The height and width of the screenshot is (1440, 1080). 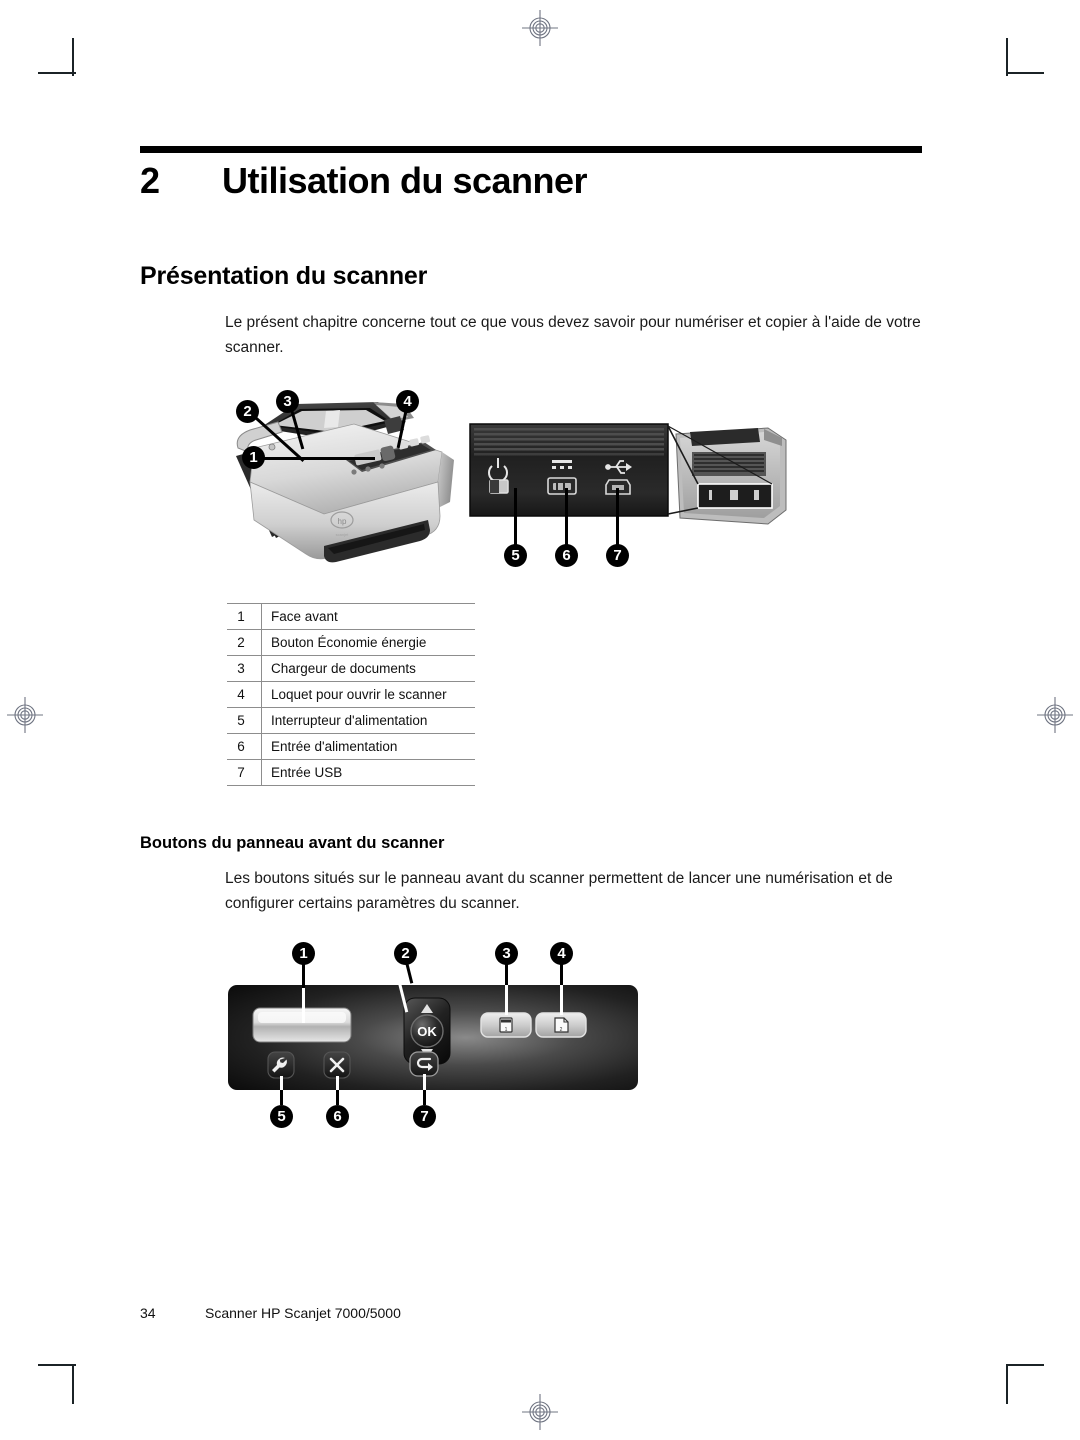 What do you see at coordinates (515, 555) in the screenshot?
I see `callout-rear-5: 5` at bounding box center [515, 555].